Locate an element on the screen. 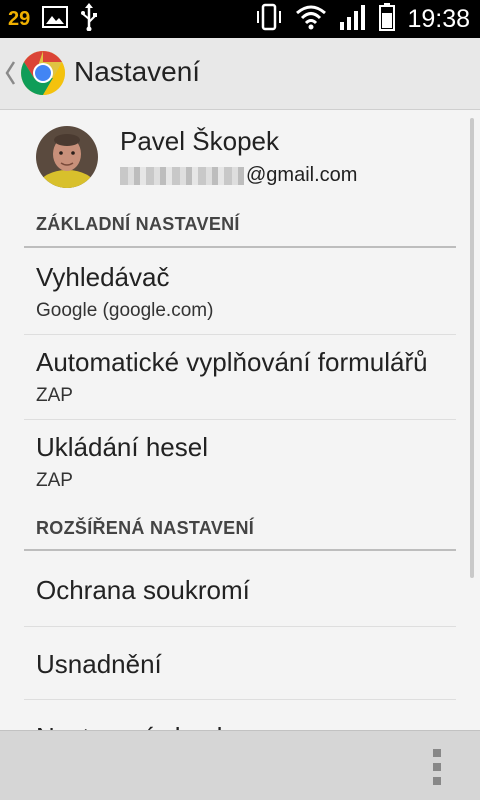 This screenshot has width=480, height=800. signal-icon is located at coordinates (353, 19).